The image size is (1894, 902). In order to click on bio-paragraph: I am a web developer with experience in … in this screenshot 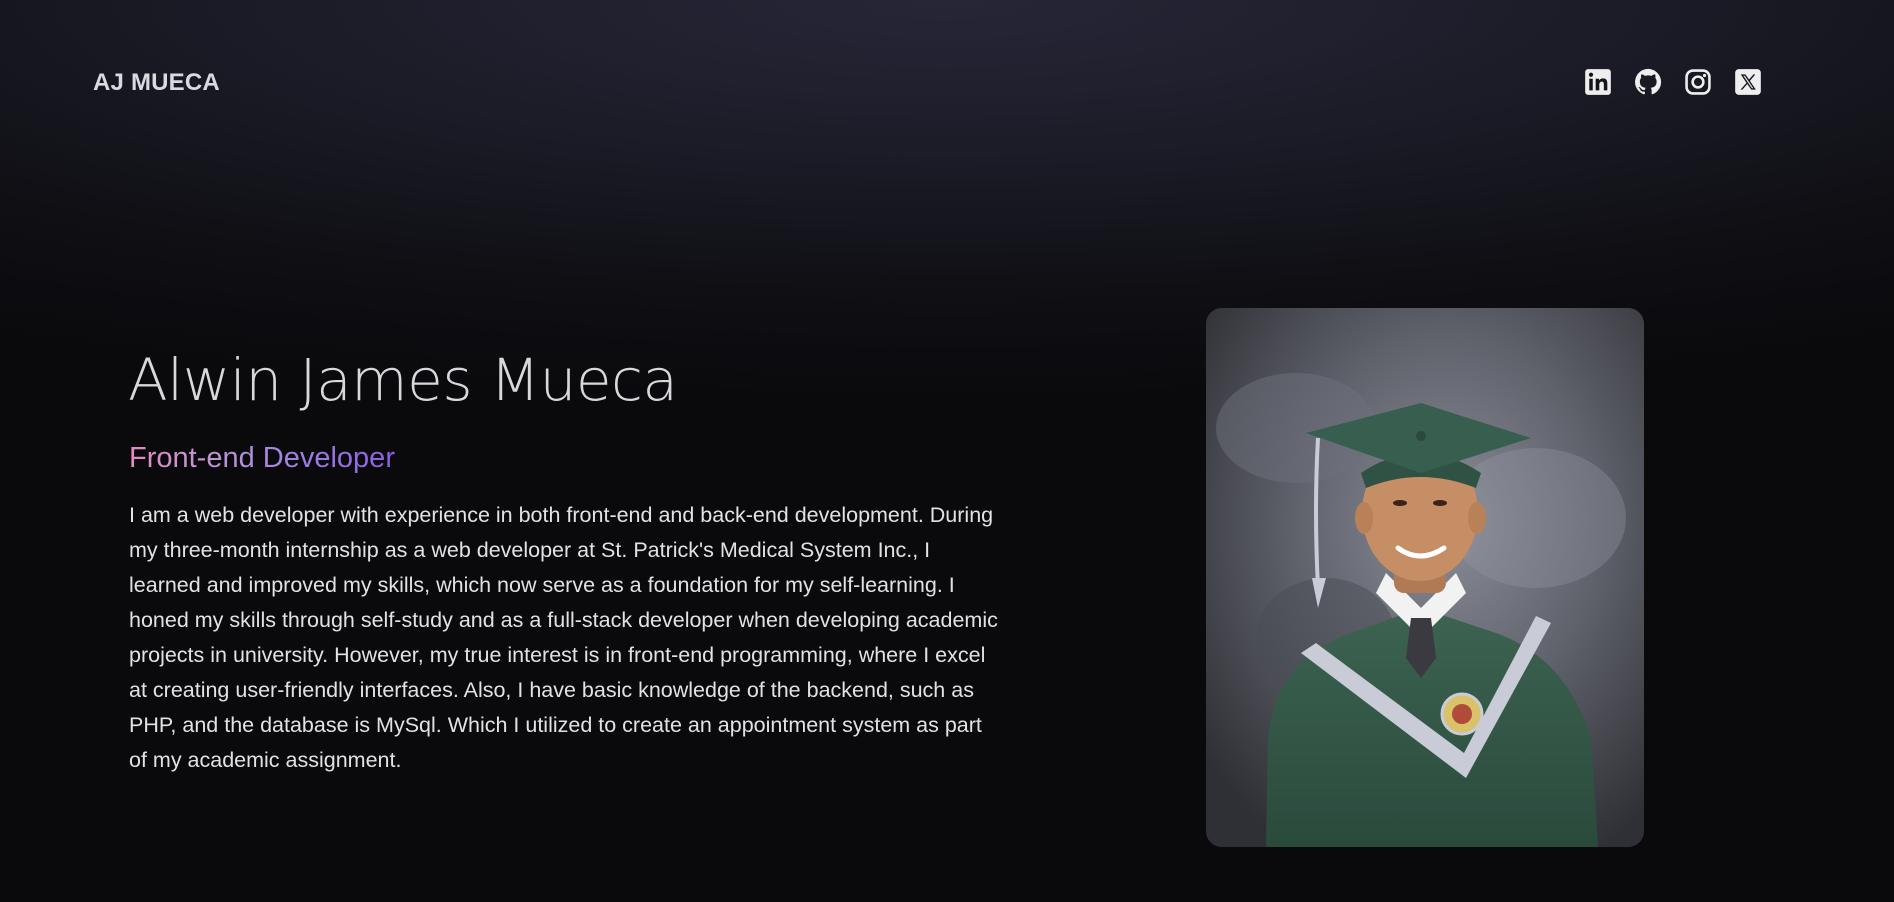, I will do `click(563, 637)`.